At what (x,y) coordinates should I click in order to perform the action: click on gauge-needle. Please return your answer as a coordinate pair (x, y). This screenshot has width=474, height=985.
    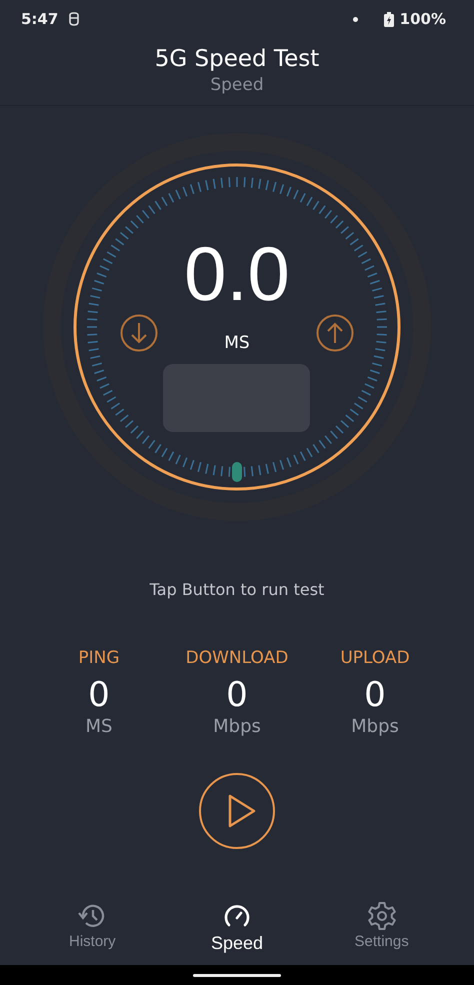
    Looking at the image, I should click on (237, 472).